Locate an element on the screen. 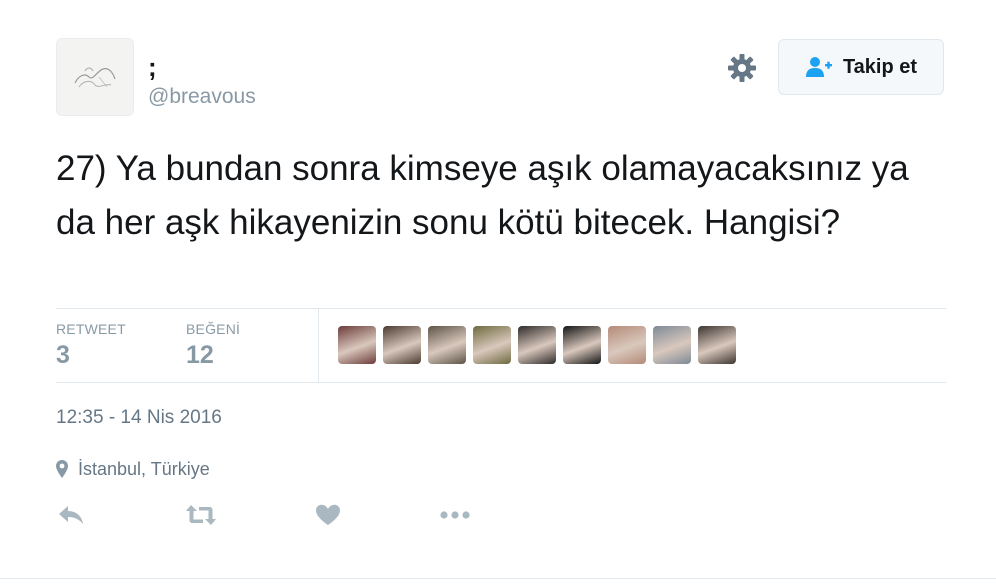  retweet-button is located at coordinates (201, 515).